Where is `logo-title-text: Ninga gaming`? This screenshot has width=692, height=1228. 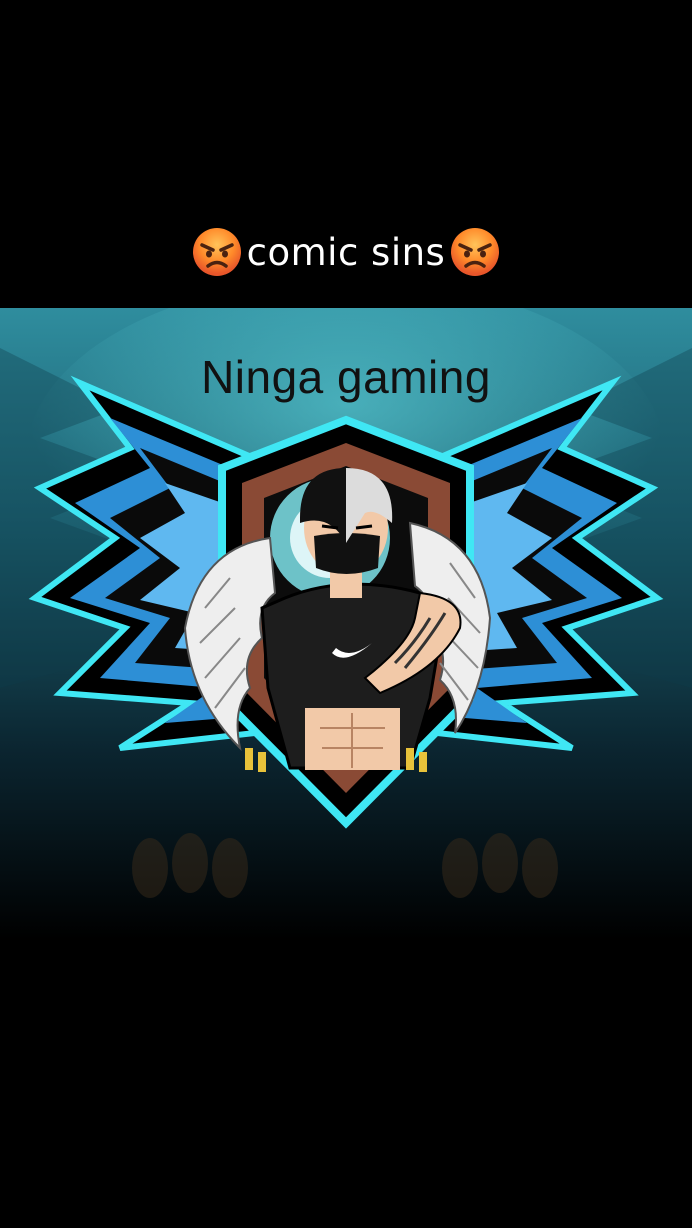 logo-title-text: Ninga gaming is located at coordinates (346, 377).